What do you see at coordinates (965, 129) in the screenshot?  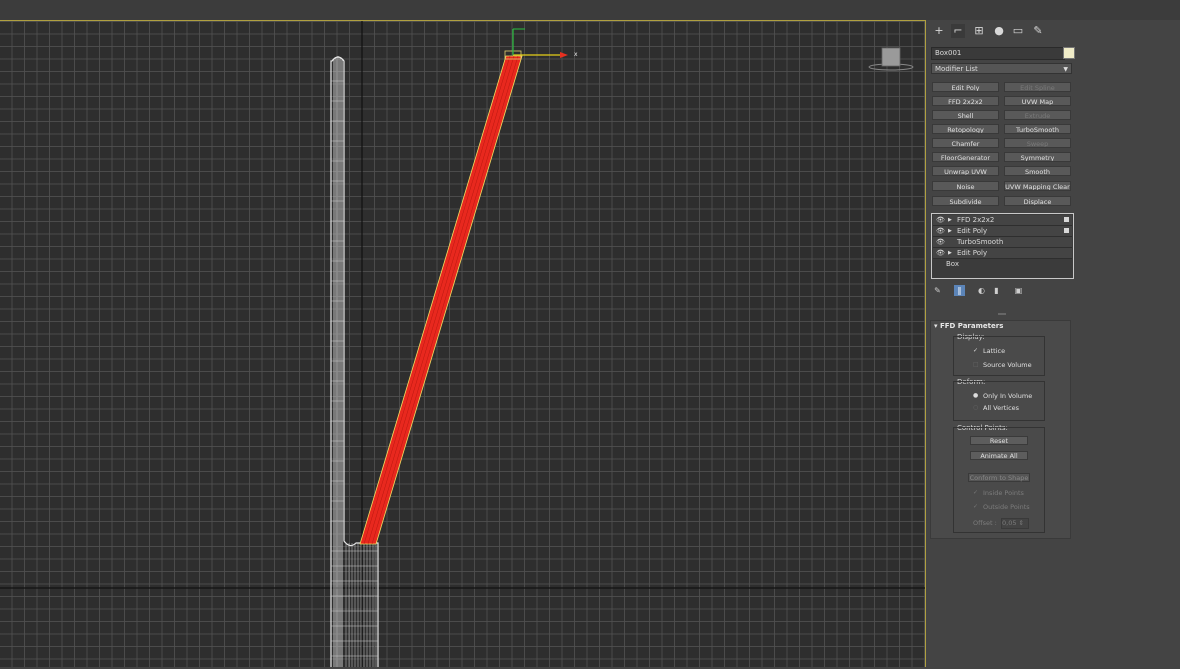 I see `modifier-button: Retopology` at bounding box center [965, 129].